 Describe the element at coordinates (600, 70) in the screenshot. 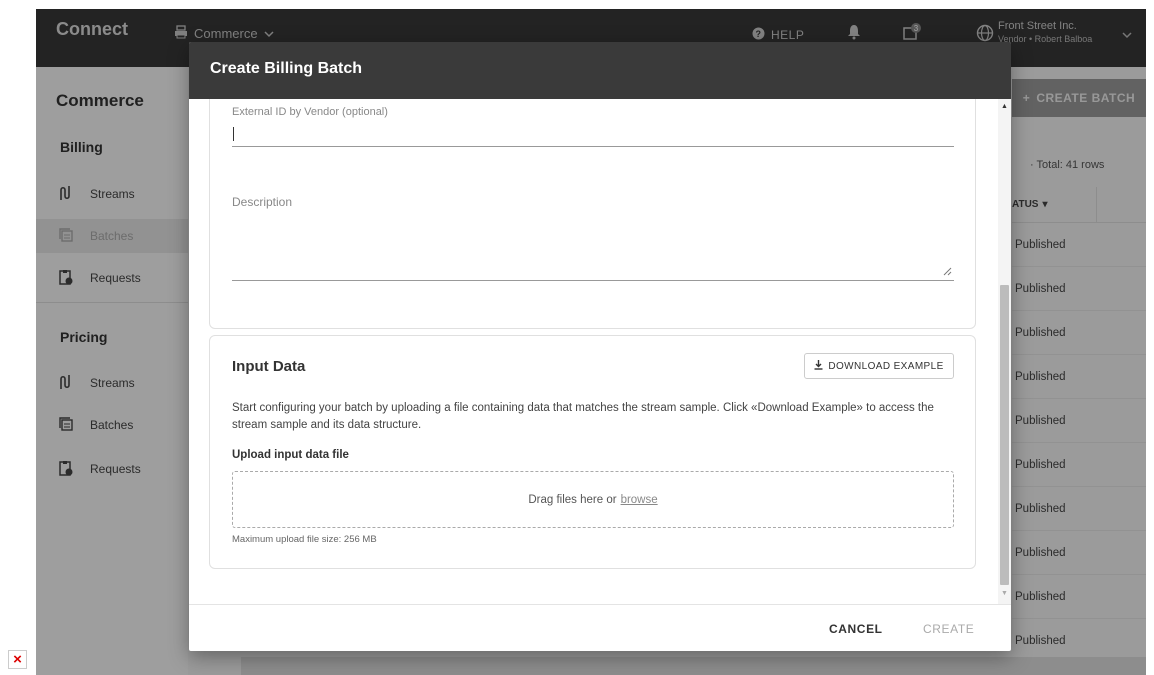

I see `dialog-title: Create Billing Batch` at that location.